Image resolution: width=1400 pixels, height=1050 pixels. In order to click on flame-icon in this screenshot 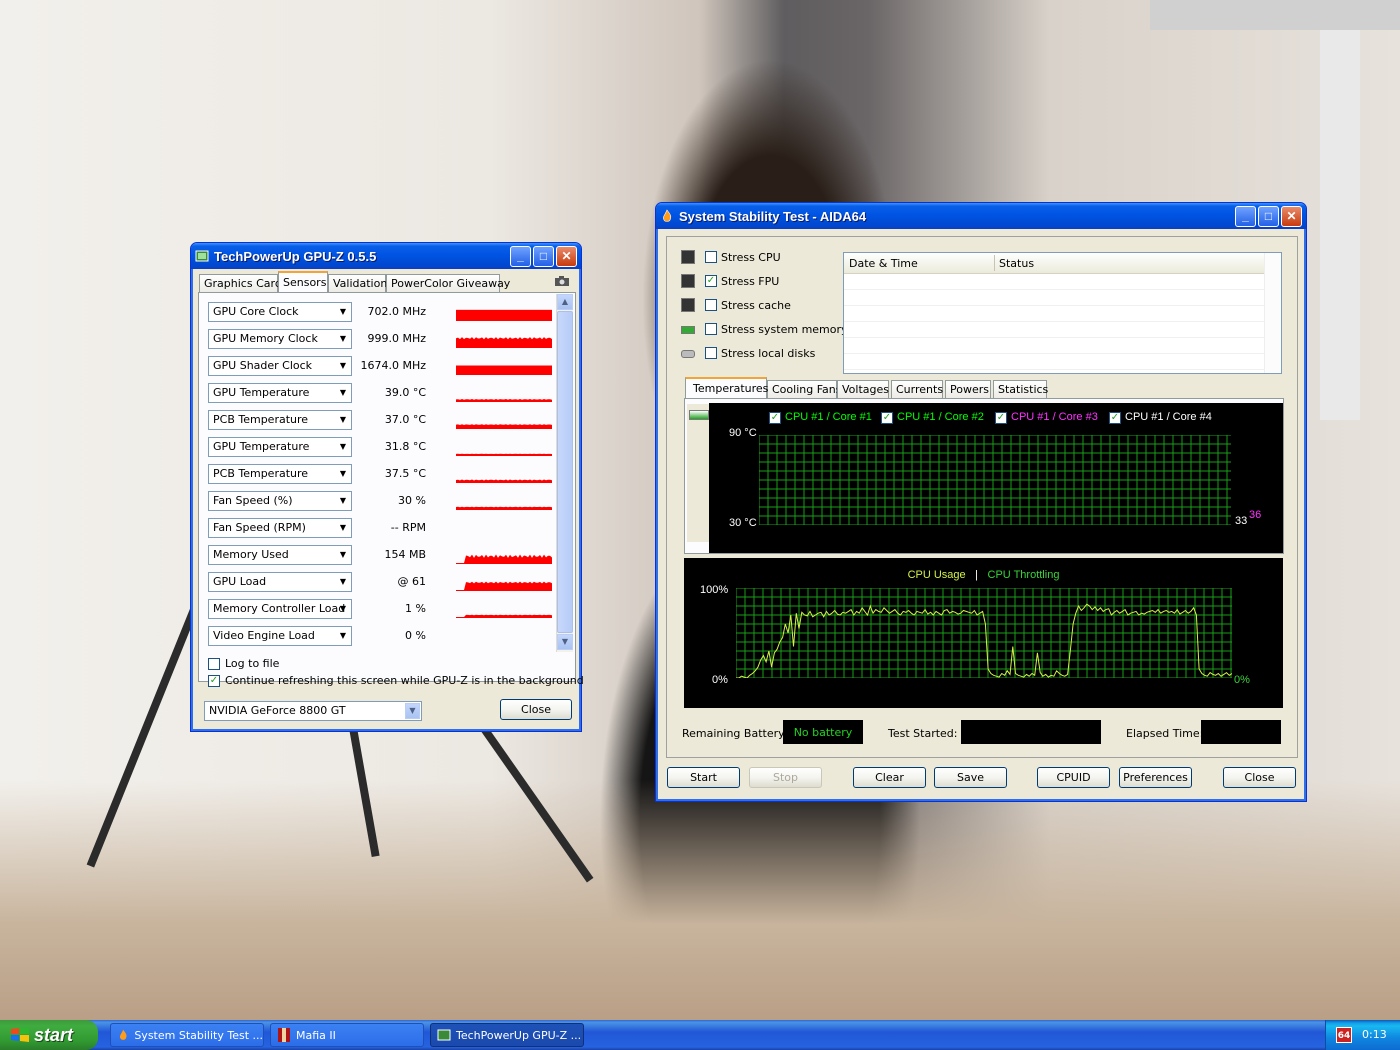, I will do `click(123, 1034)`.